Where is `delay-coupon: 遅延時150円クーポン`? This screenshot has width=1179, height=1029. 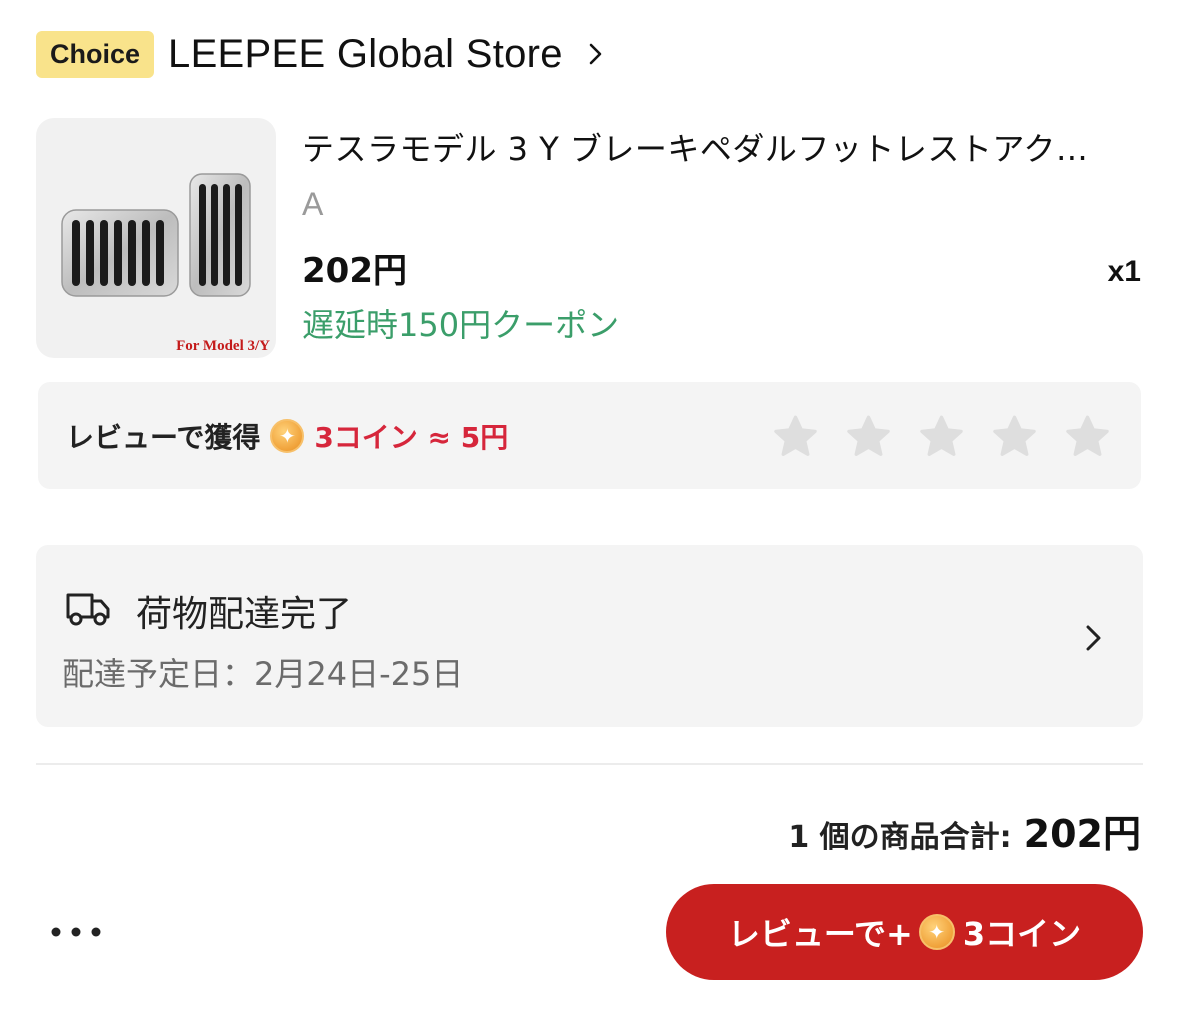
delay-coupon: 遅延時150円クーポン is located at coordinates (461, 325).